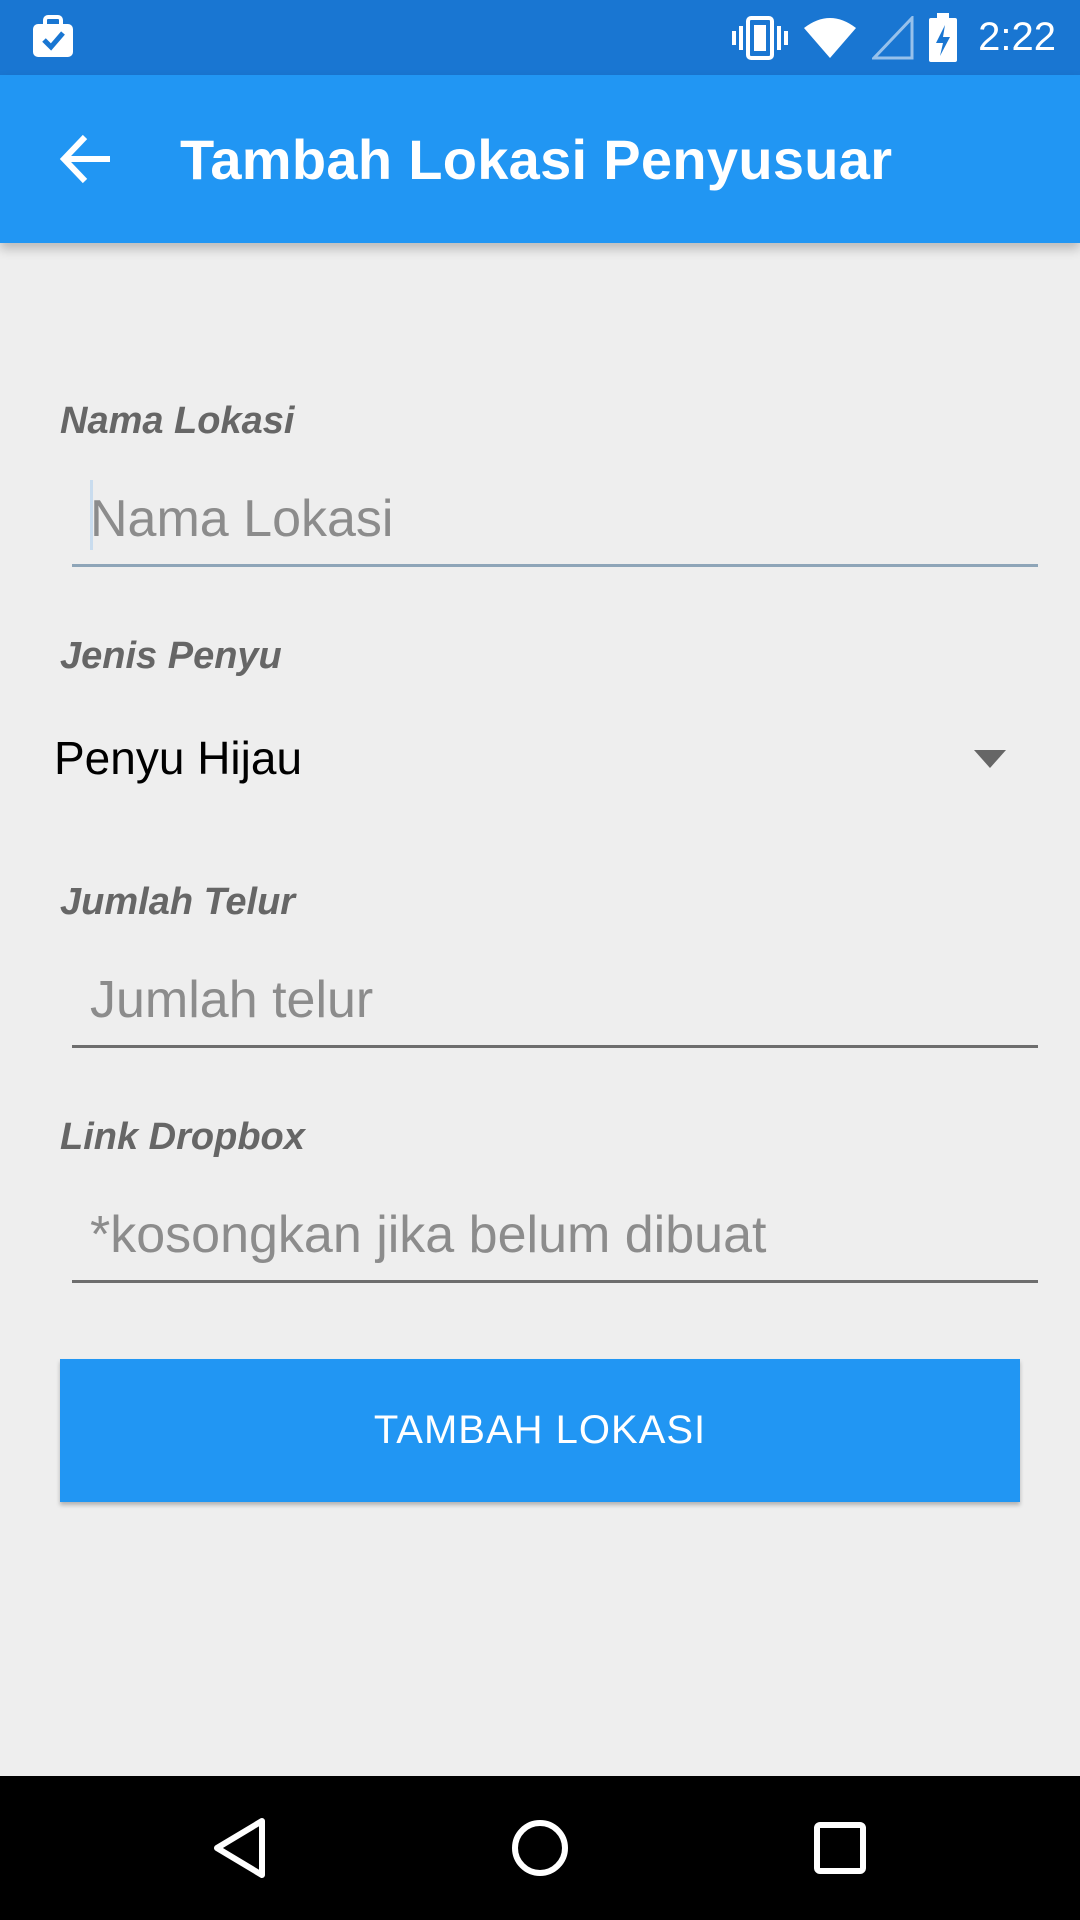 This screenshot has height=1920, width=1080. Describe the element at coordinates (178, 758) in the screenshot. I see `jenis-penyu-selected: Penyu Hijau` at that location.